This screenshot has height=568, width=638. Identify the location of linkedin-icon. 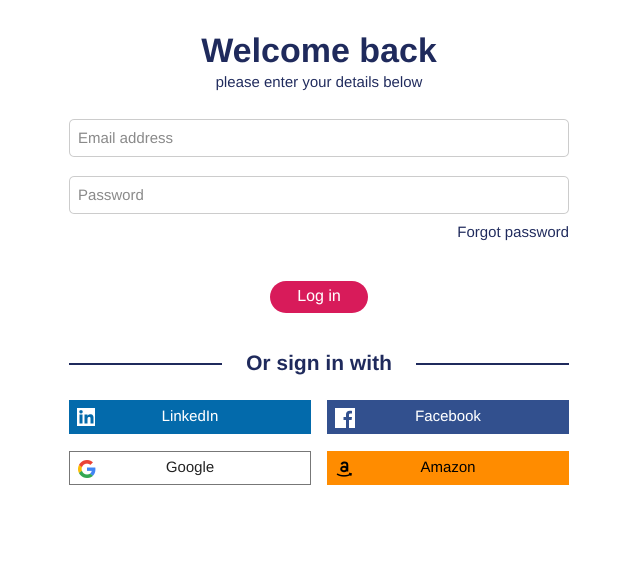
(86, 417).